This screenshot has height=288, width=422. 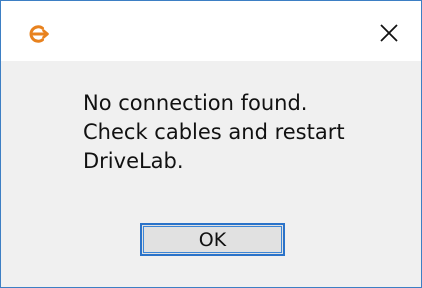 I want to click on close-icon, so click(x=389, y=33).